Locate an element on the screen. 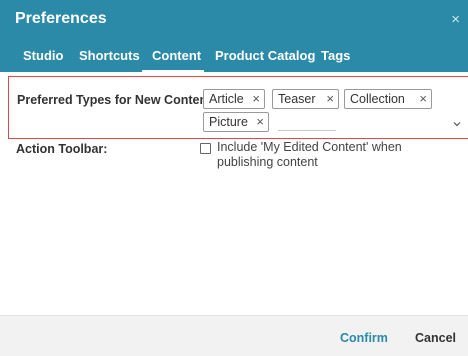  chip-teaser: Teaser × is located at coordinates (305, 99).